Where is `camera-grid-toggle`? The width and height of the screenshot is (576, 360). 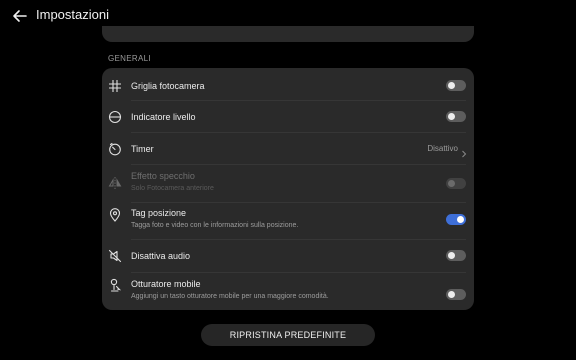 camera-grid-toggle is located at coordinates (456, 85).